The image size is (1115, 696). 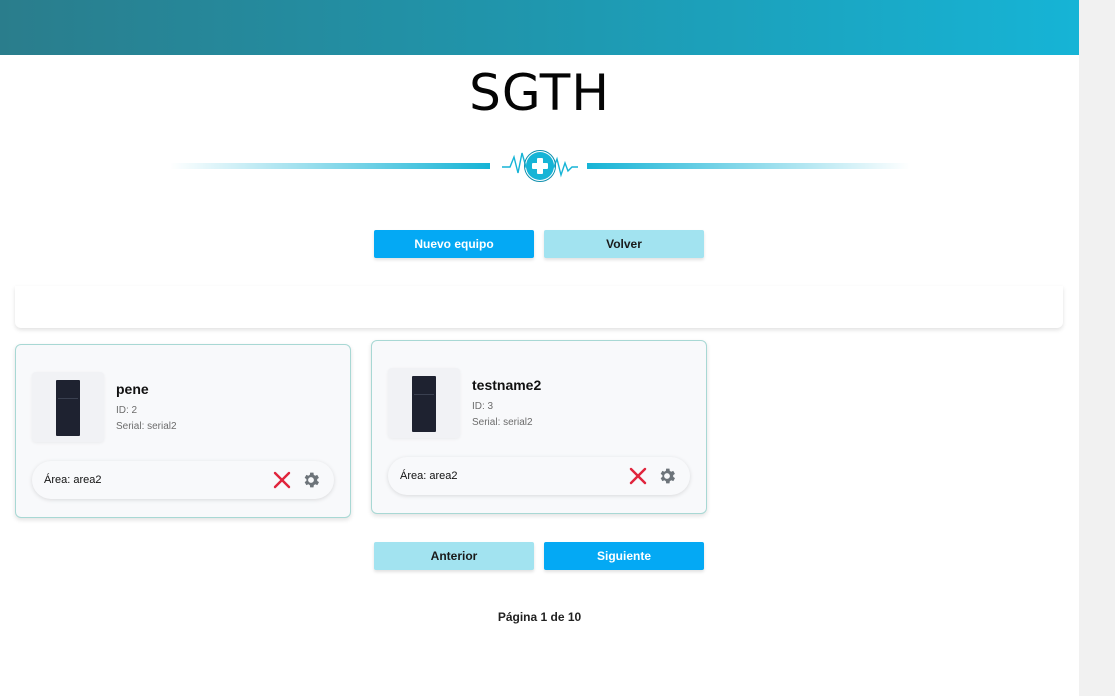 I want to click on equipment-name: testname2, so click(x=507, y=385).